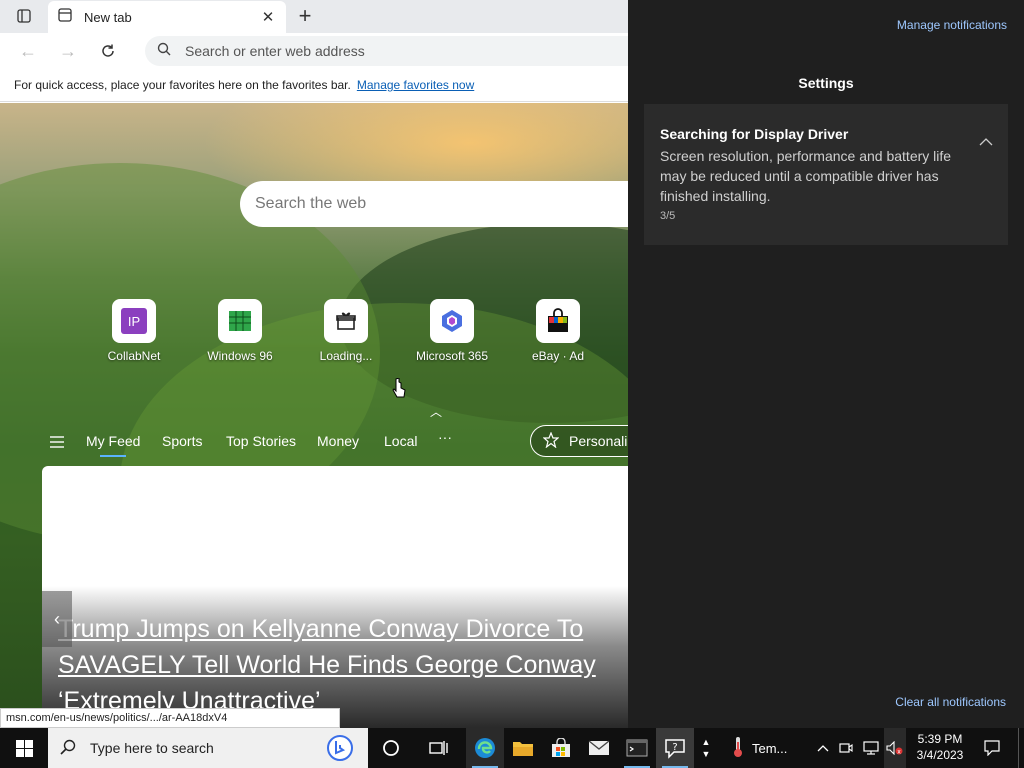 The height and width of the screenshot is (768, 1024). What do you see at coordinates (950, 702) in the screenshot?
I see `clear-all-notifications-link: Clear all notifications` at bounding box center [950, 702].